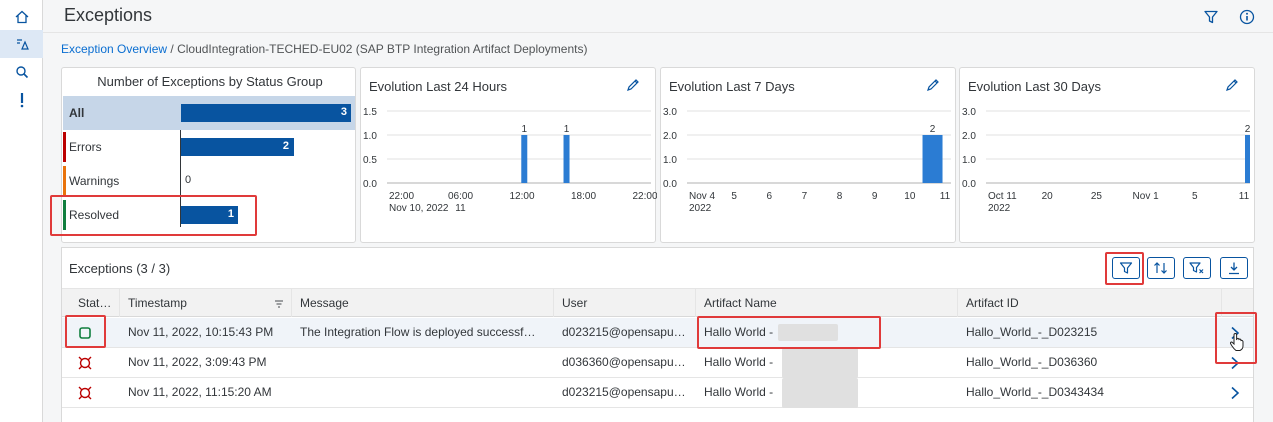 The height and width of the screenshot is (422, 1273). I want to click on search-icon, so click(21, 72).